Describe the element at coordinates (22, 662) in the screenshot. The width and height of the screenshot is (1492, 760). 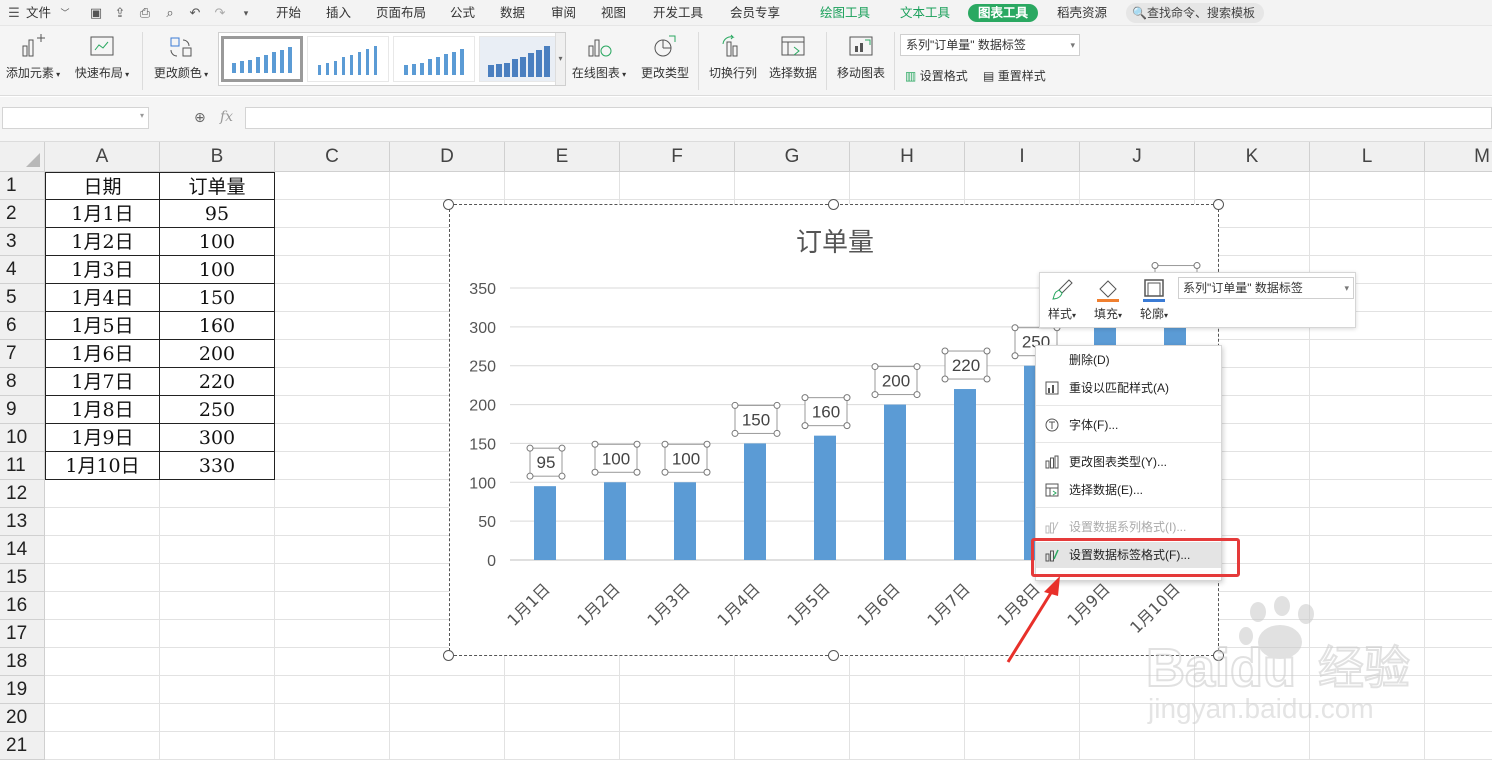
I see `row-header: 18` at that location.